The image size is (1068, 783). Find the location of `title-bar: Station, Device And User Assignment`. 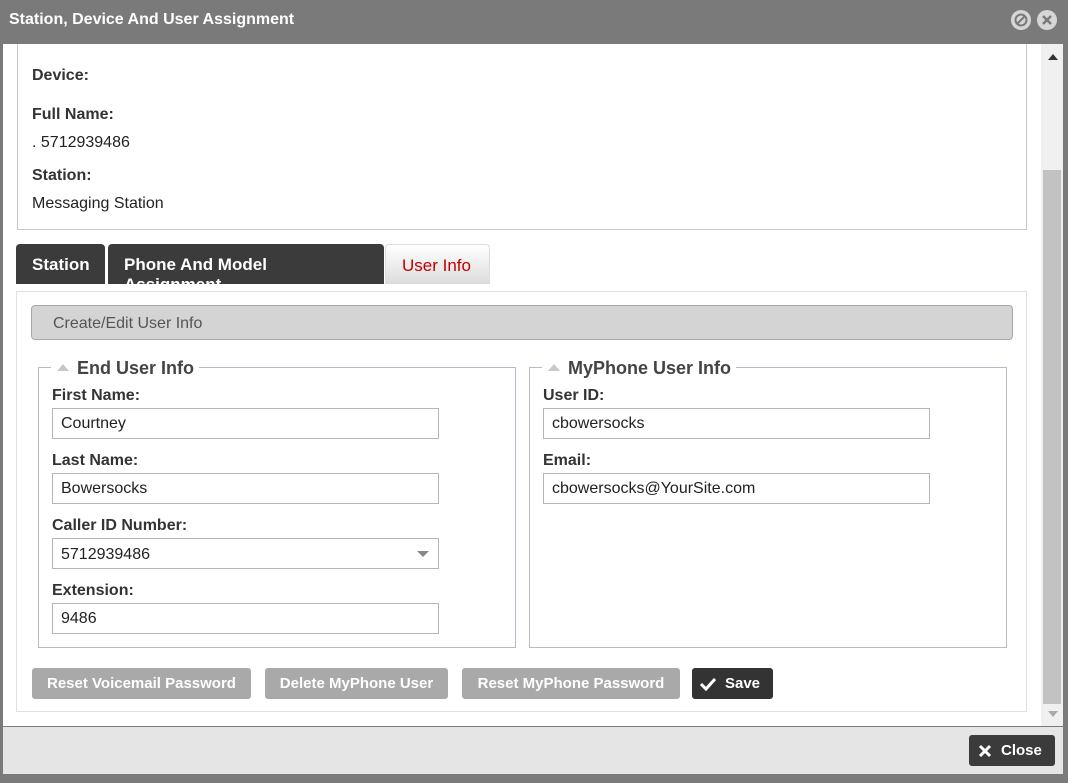

title-bar: Station, Device And User Assignment is located at coordinates (534, 21).